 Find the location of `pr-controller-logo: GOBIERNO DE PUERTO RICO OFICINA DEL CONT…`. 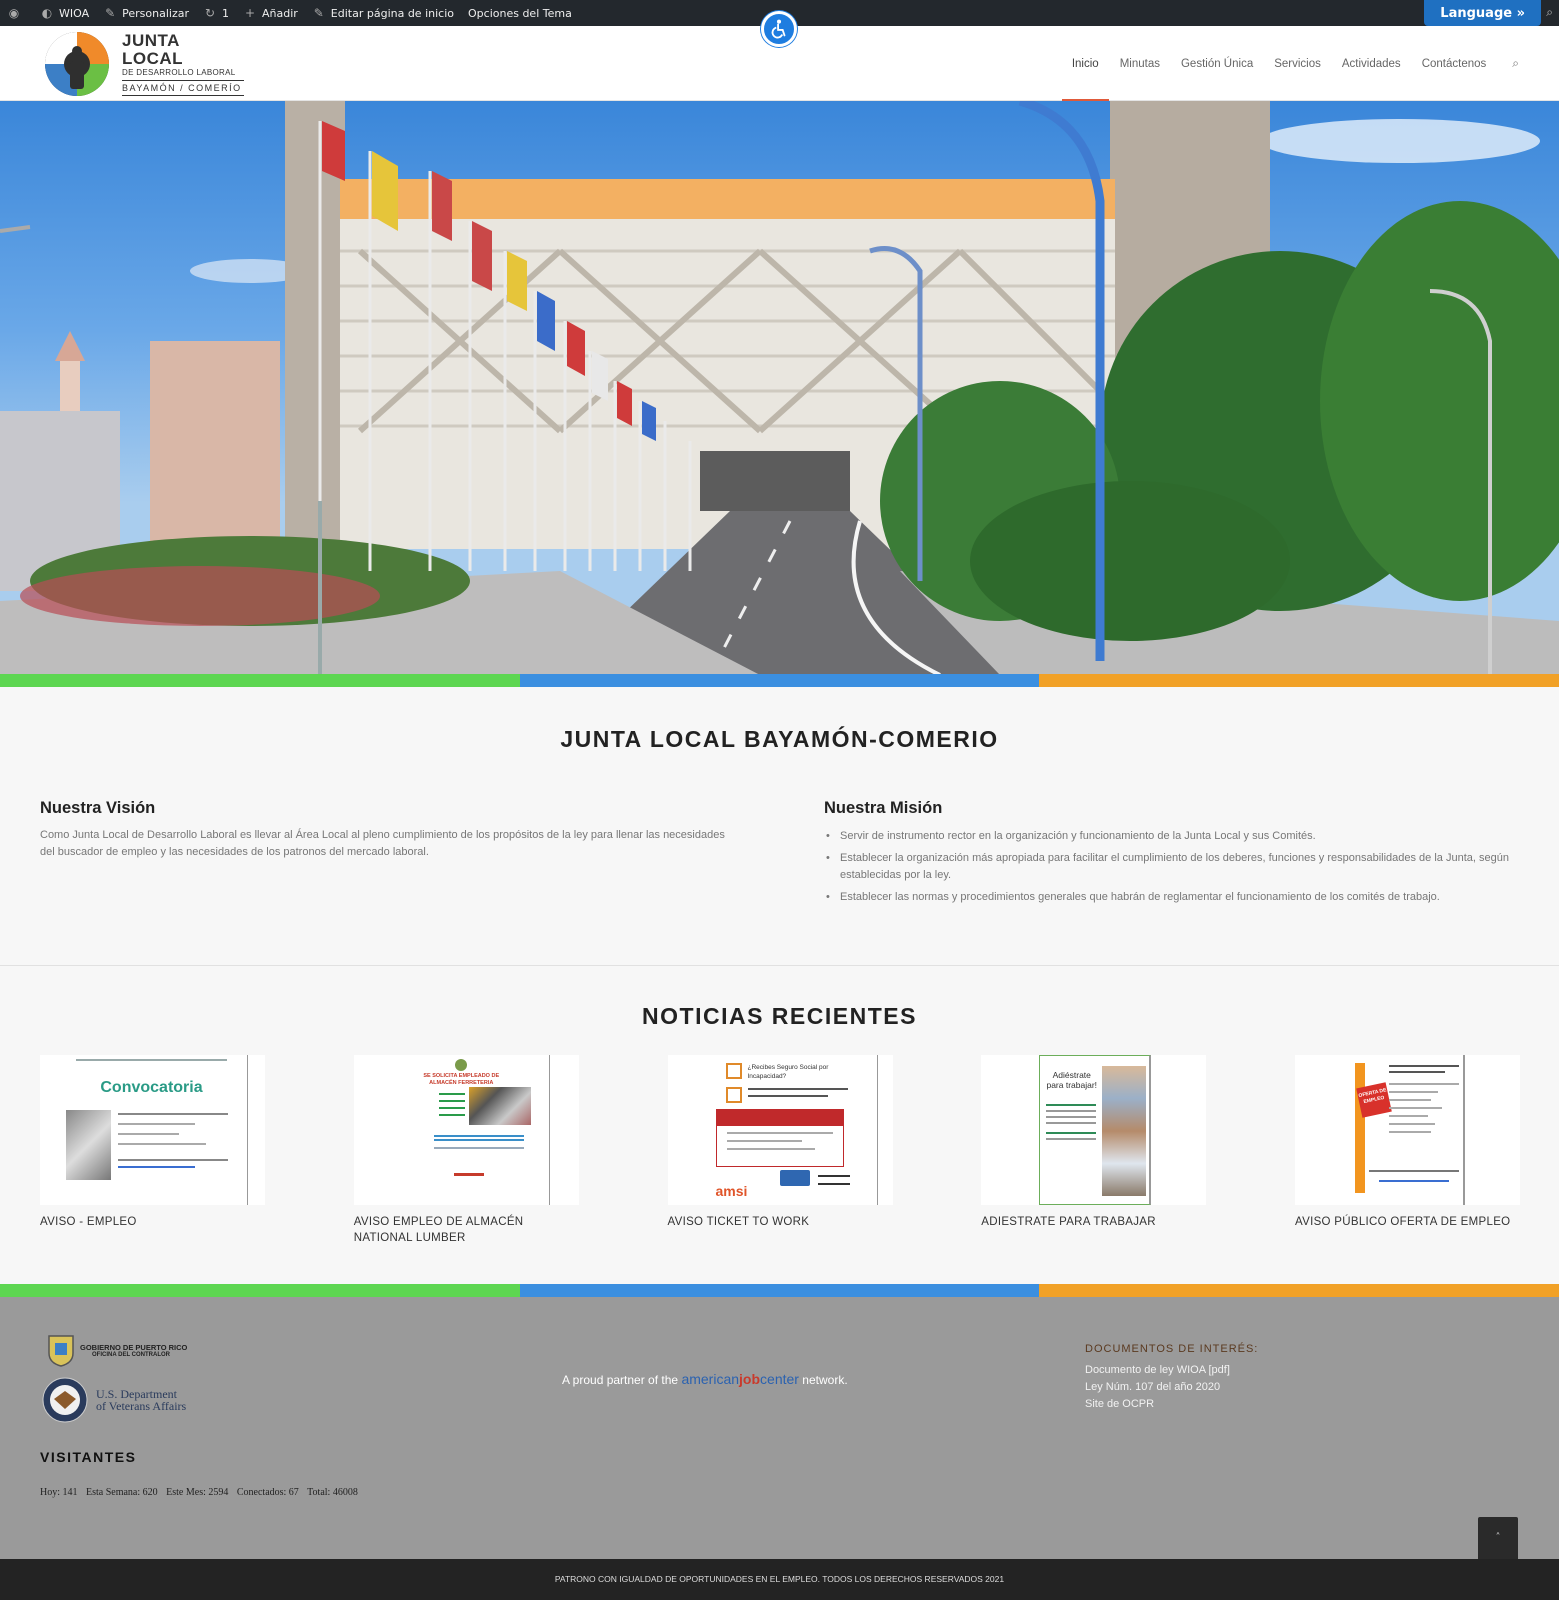

pr-controller-logo: GOBIERNO DE PUERTO RICO OFICINA DEL CONT… is located at coordinates (116, 1350).